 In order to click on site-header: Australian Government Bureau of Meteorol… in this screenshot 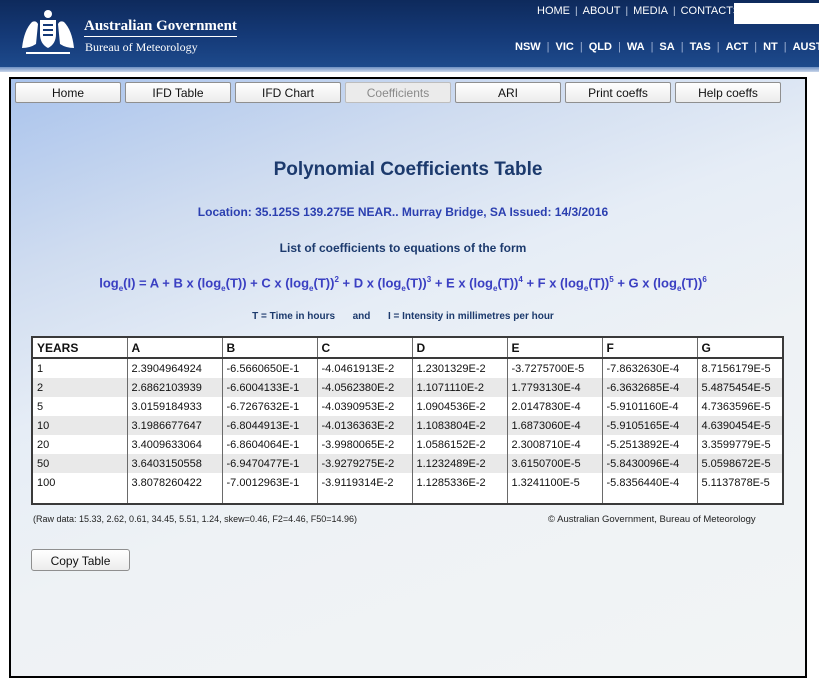, I will do `click(409, 33)`.